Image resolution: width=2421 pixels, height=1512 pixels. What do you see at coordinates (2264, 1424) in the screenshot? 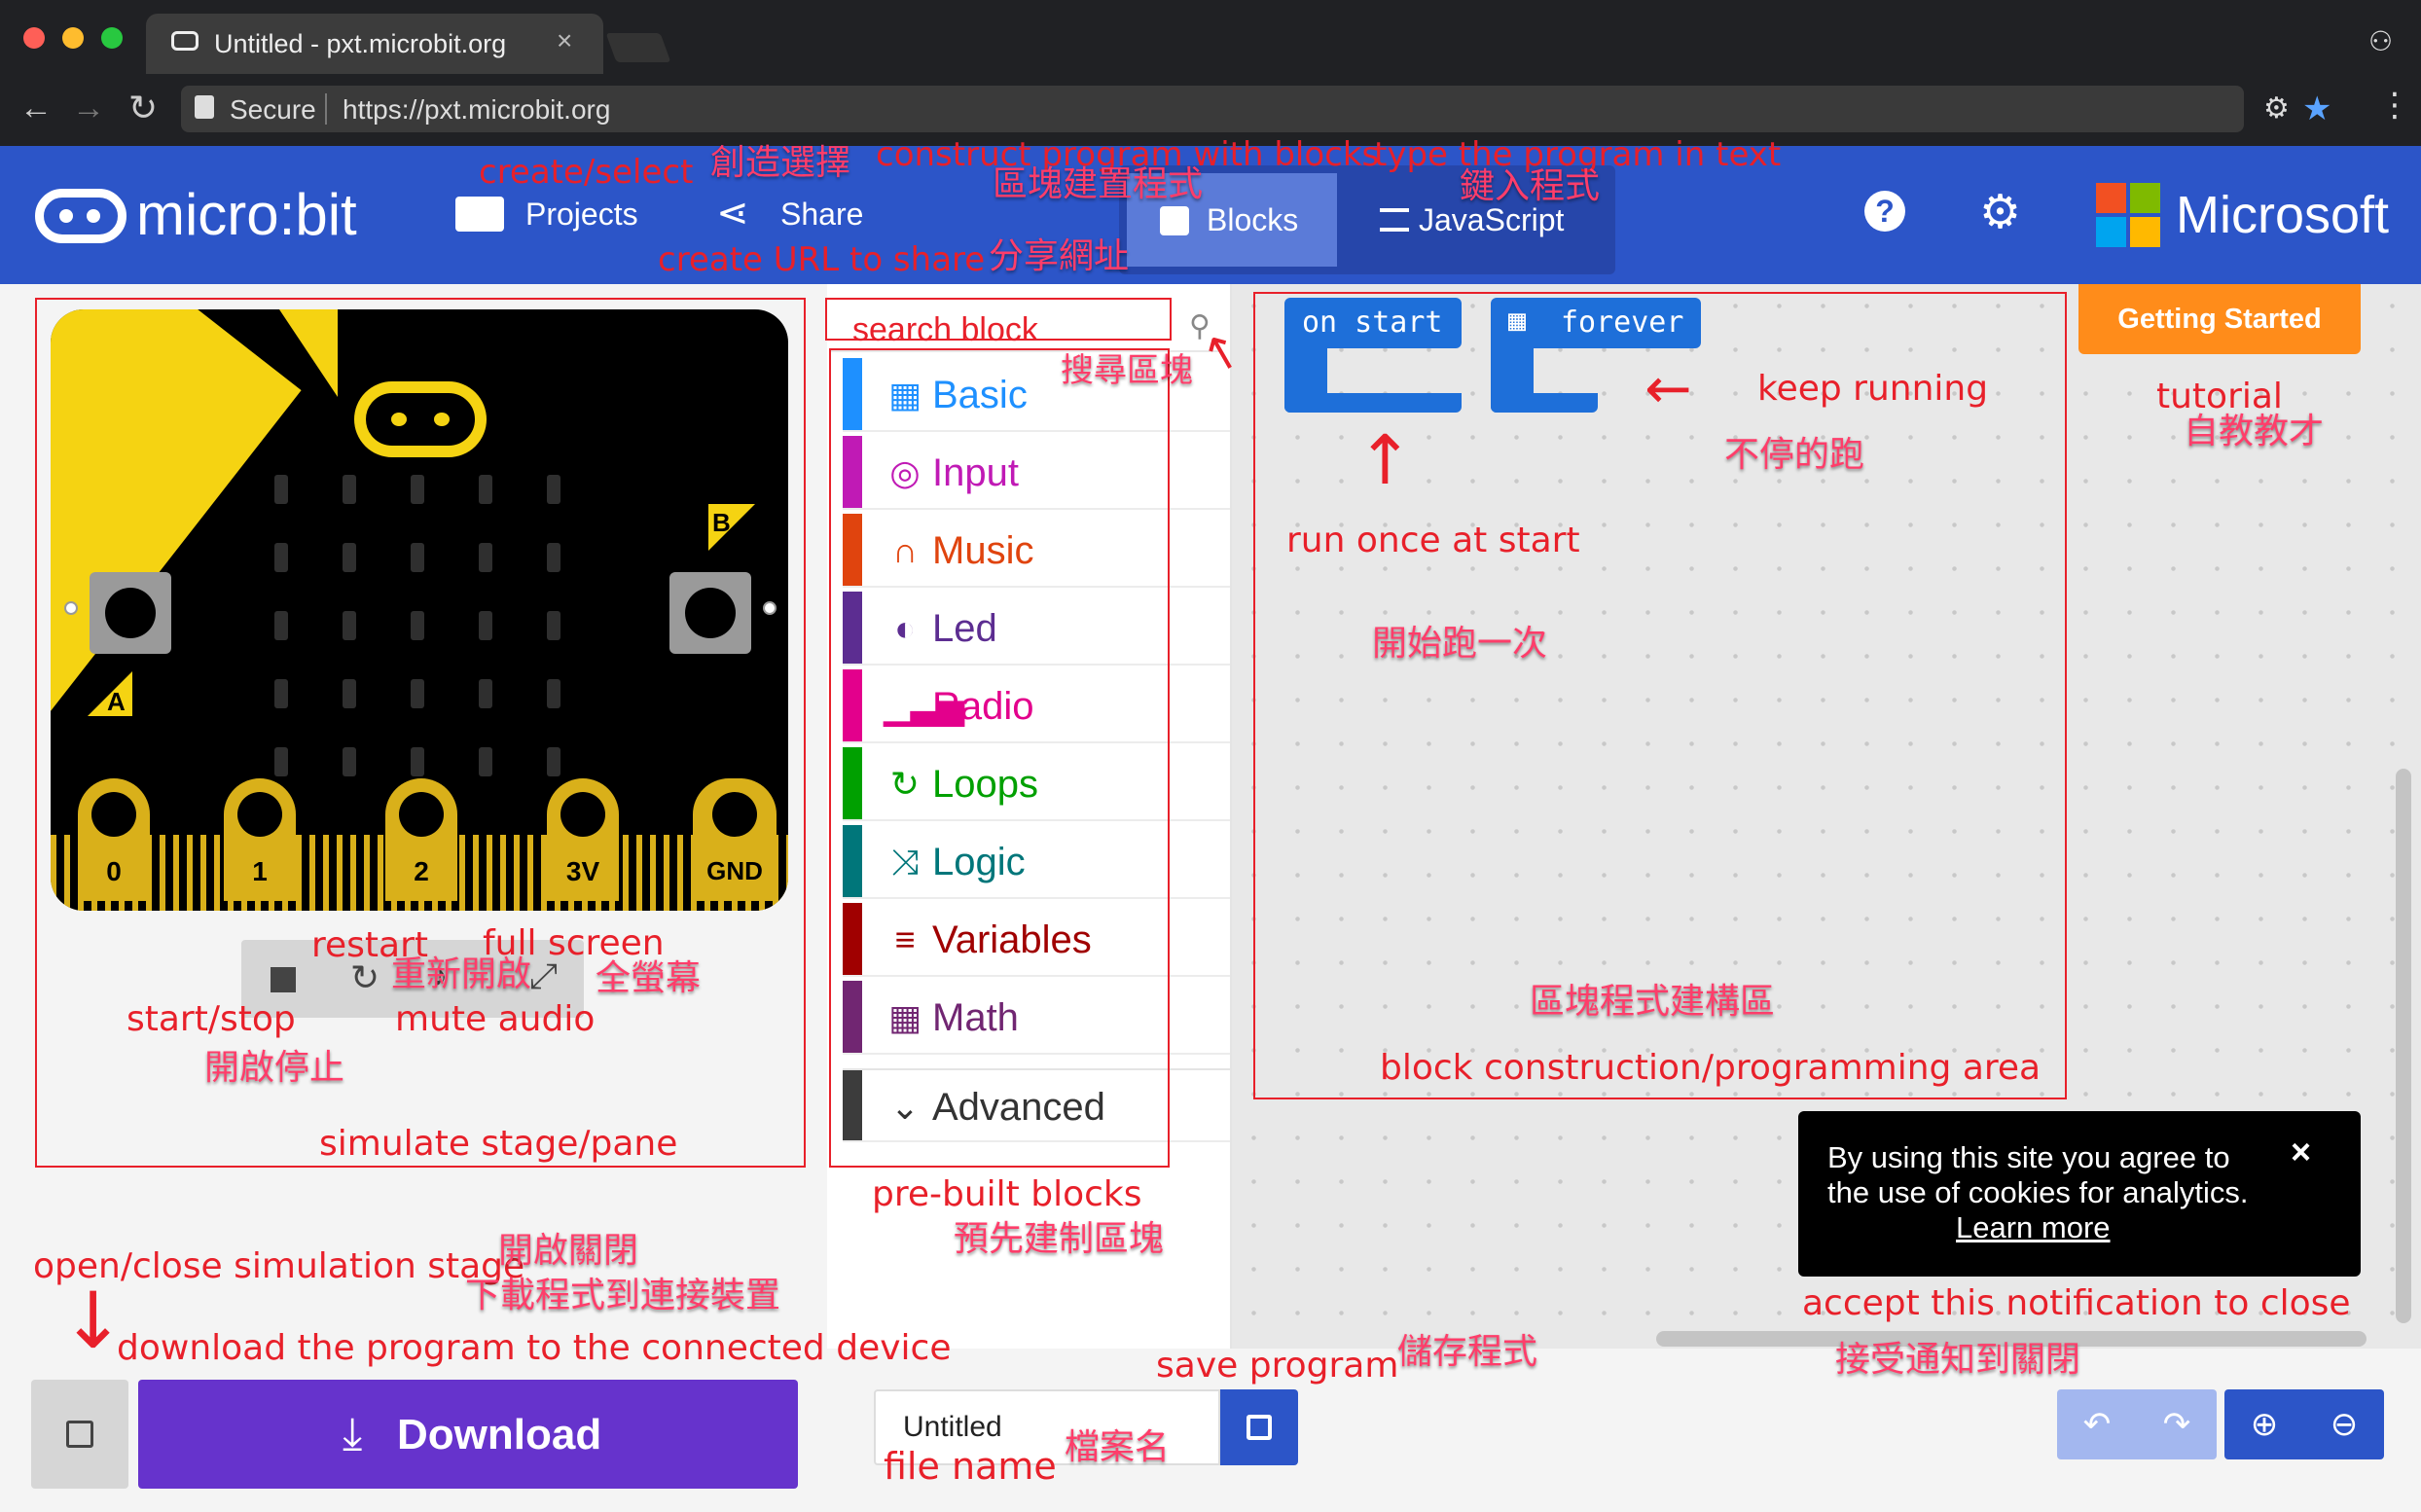
I see `zoom-in-button: ⊕` at bounding box center [2264, 1424].